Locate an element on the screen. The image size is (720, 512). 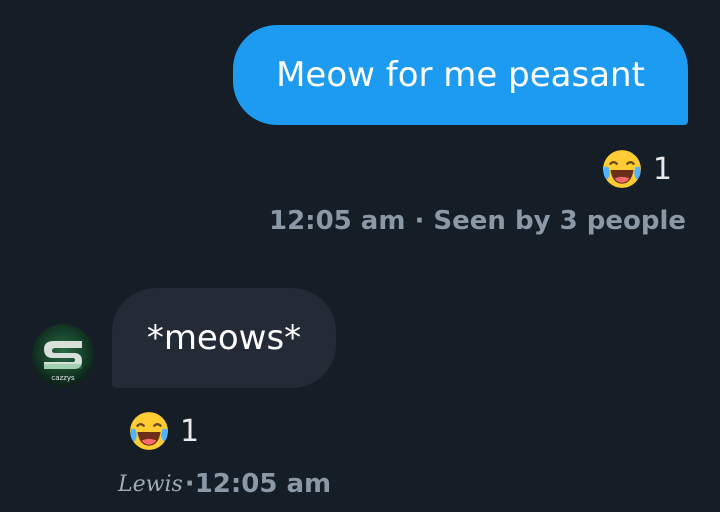
seen-by-status: Seen by 3 people is located at coordinates (559, 221).